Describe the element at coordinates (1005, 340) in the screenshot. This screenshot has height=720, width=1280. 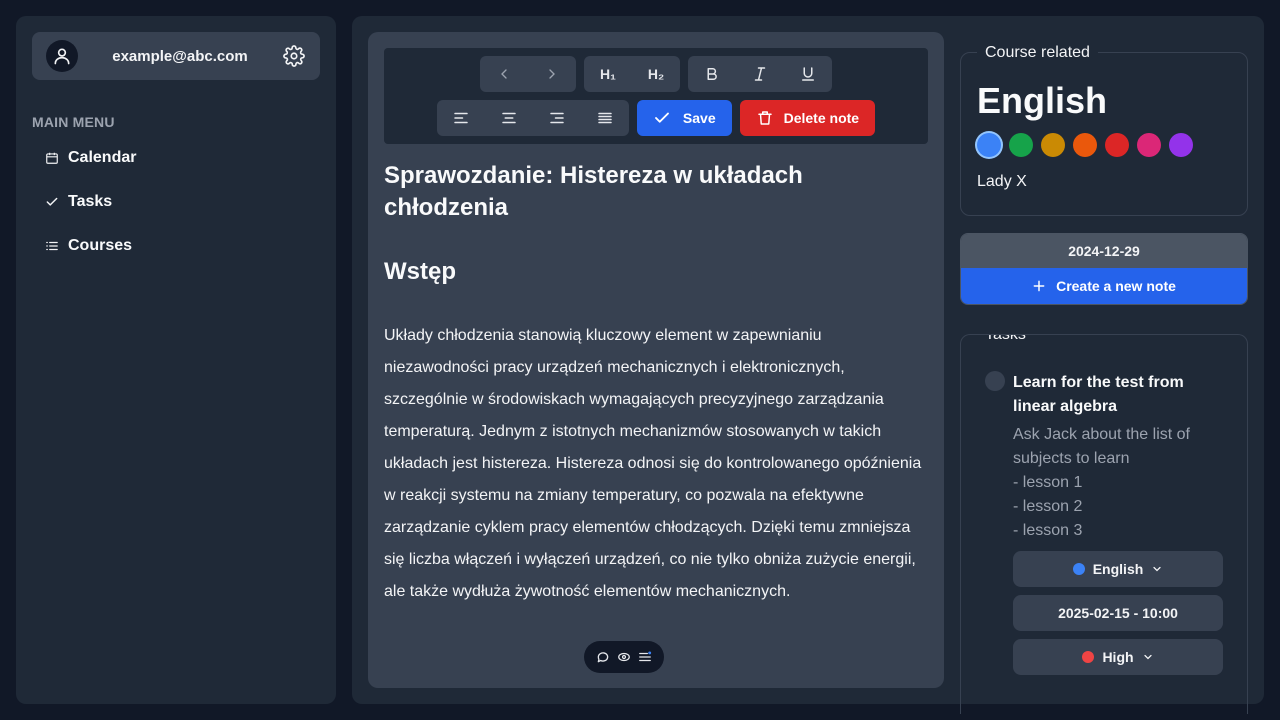
I see `tasks-legend: Tasks` at that location.